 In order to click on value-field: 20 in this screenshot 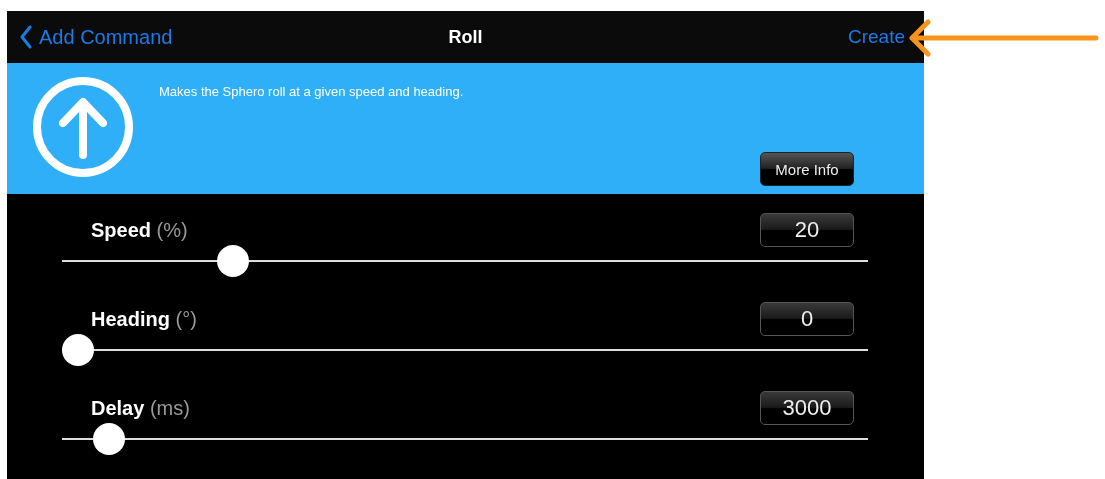, I will do `click(807, 230)`.